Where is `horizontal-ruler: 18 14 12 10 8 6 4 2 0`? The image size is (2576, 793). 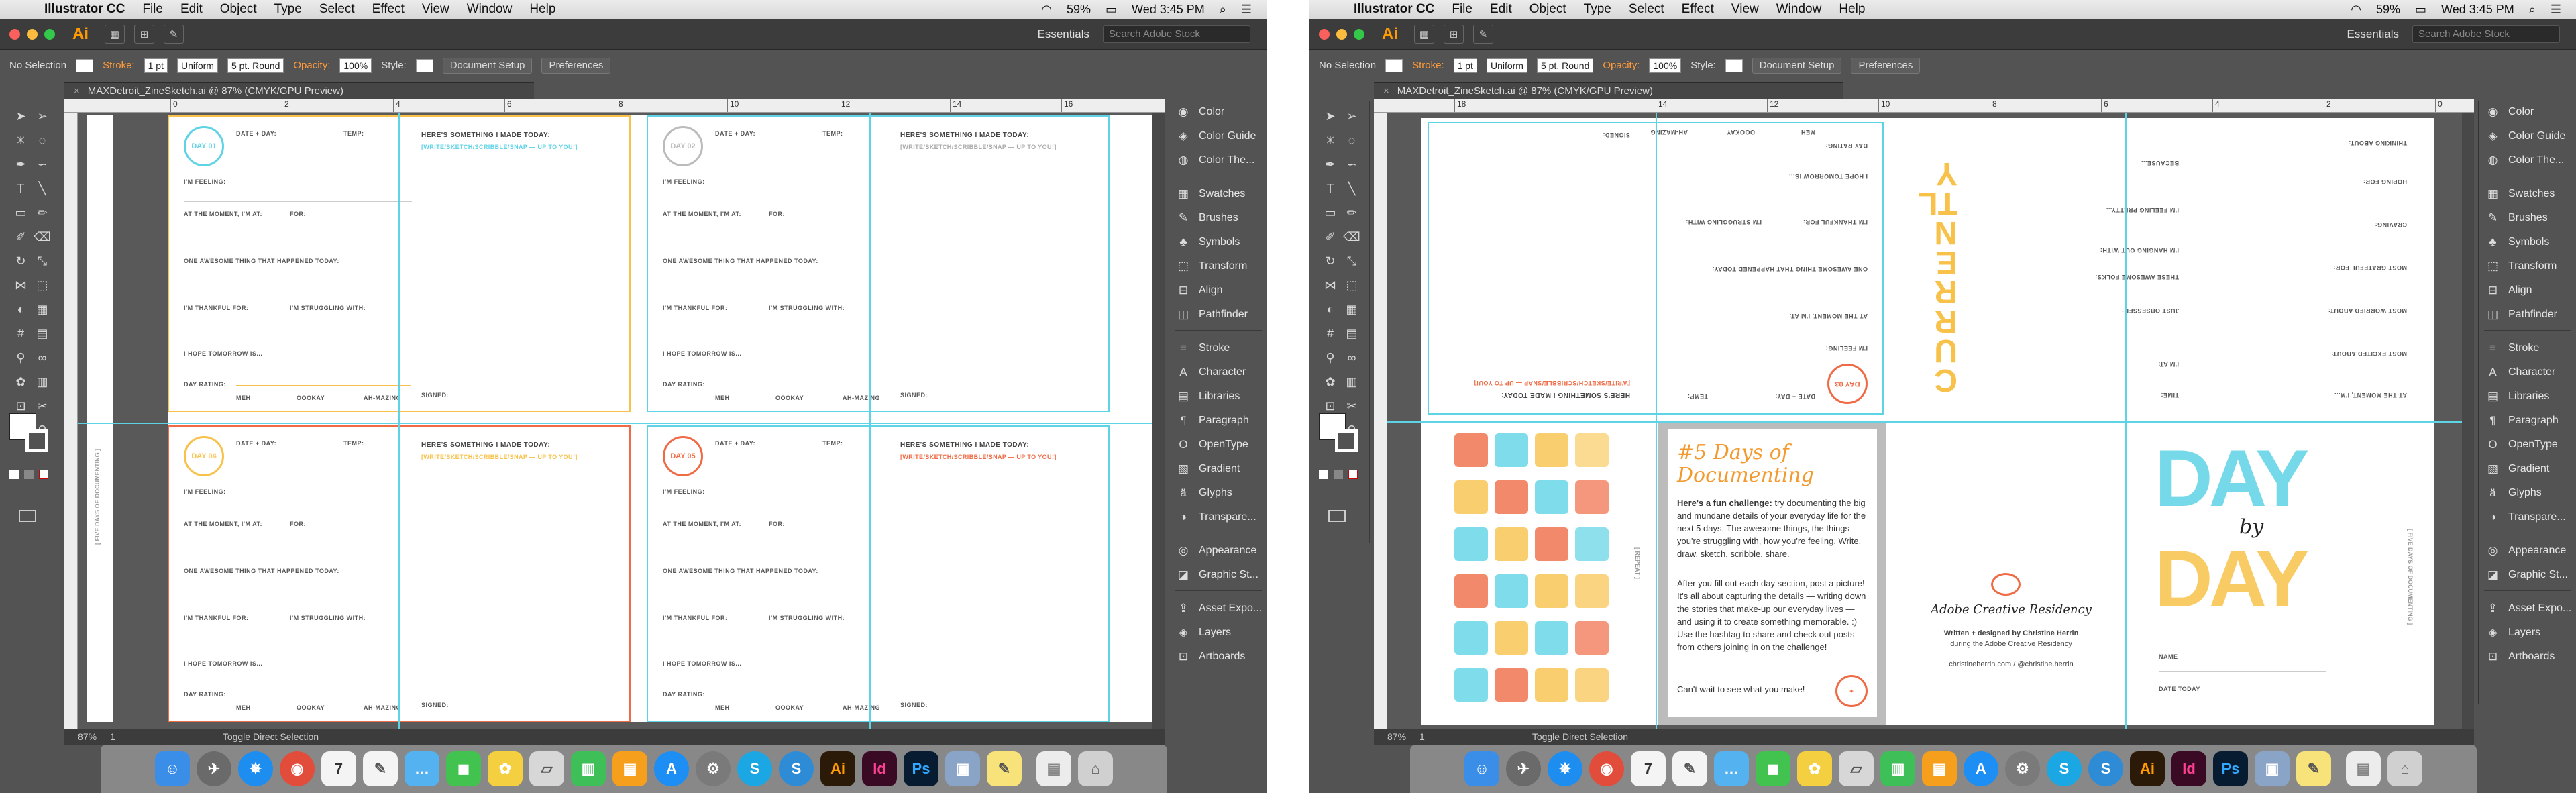 horizontal-ruler: 18 14 12 10 8 6 4 2 0 is located at coordinates (1924, 106).